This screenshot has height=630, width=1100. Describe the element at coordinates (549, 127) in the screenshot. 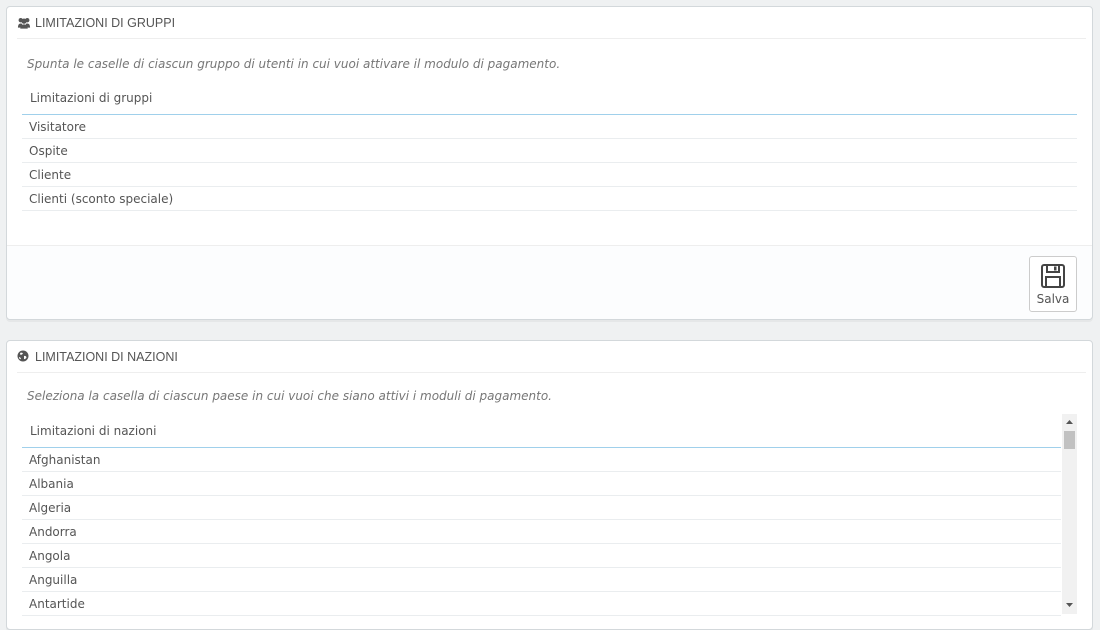

I see `table-row: Visitatore` at that location.